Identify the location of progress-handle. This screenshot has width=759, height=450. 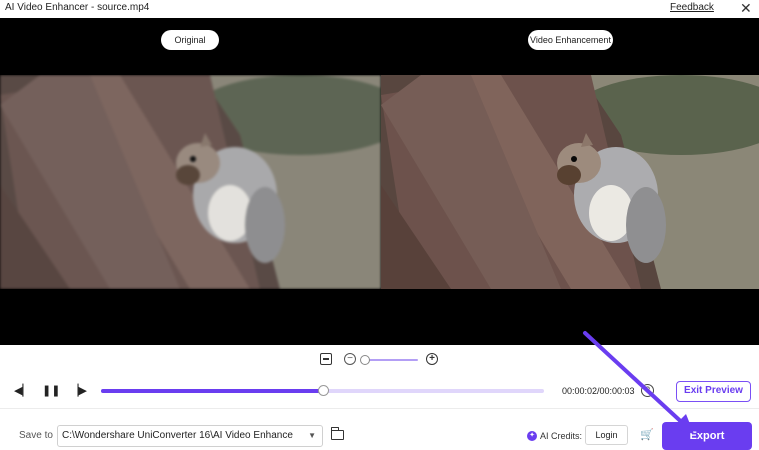
(323, 390).